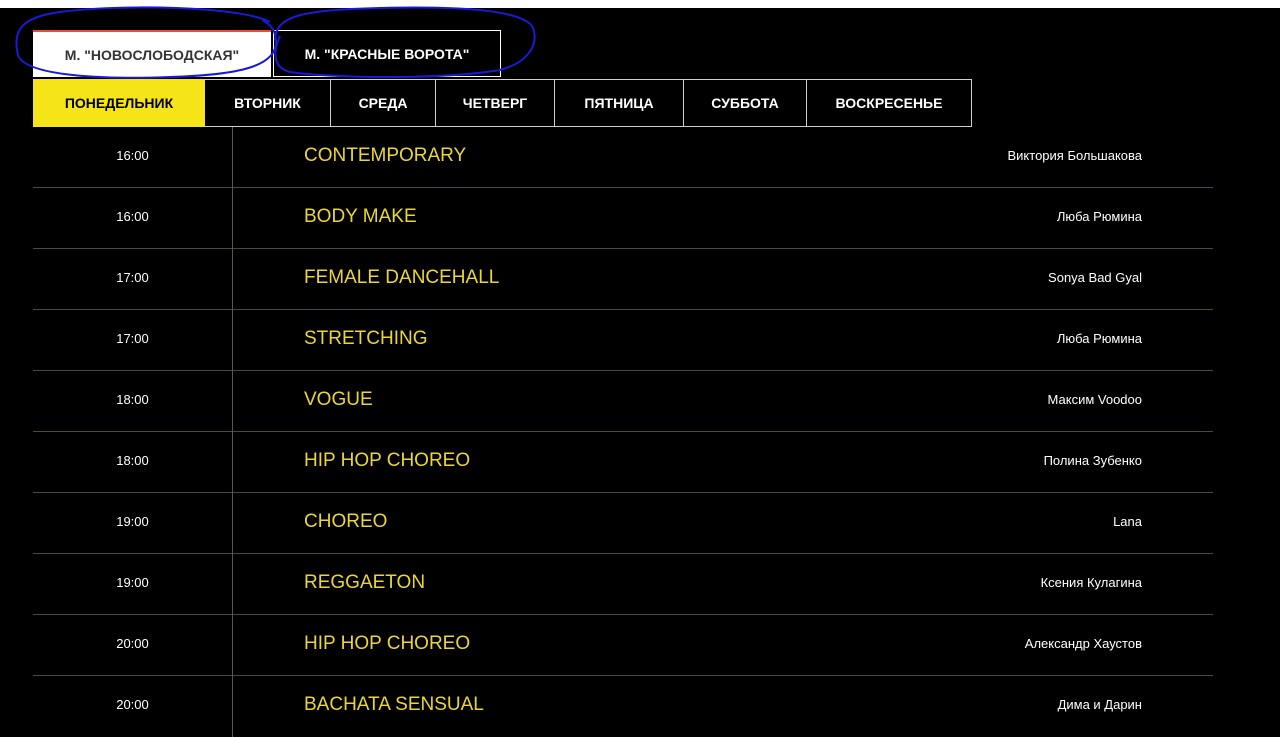 The width and height of the screenshot is (1280, 737). What do you see at coordinates (623, 462) in the screenshot?
I see `table-row: 18:00 HIP HOP CHOREO Полина Зубенко` at bounding box center [623, 462].